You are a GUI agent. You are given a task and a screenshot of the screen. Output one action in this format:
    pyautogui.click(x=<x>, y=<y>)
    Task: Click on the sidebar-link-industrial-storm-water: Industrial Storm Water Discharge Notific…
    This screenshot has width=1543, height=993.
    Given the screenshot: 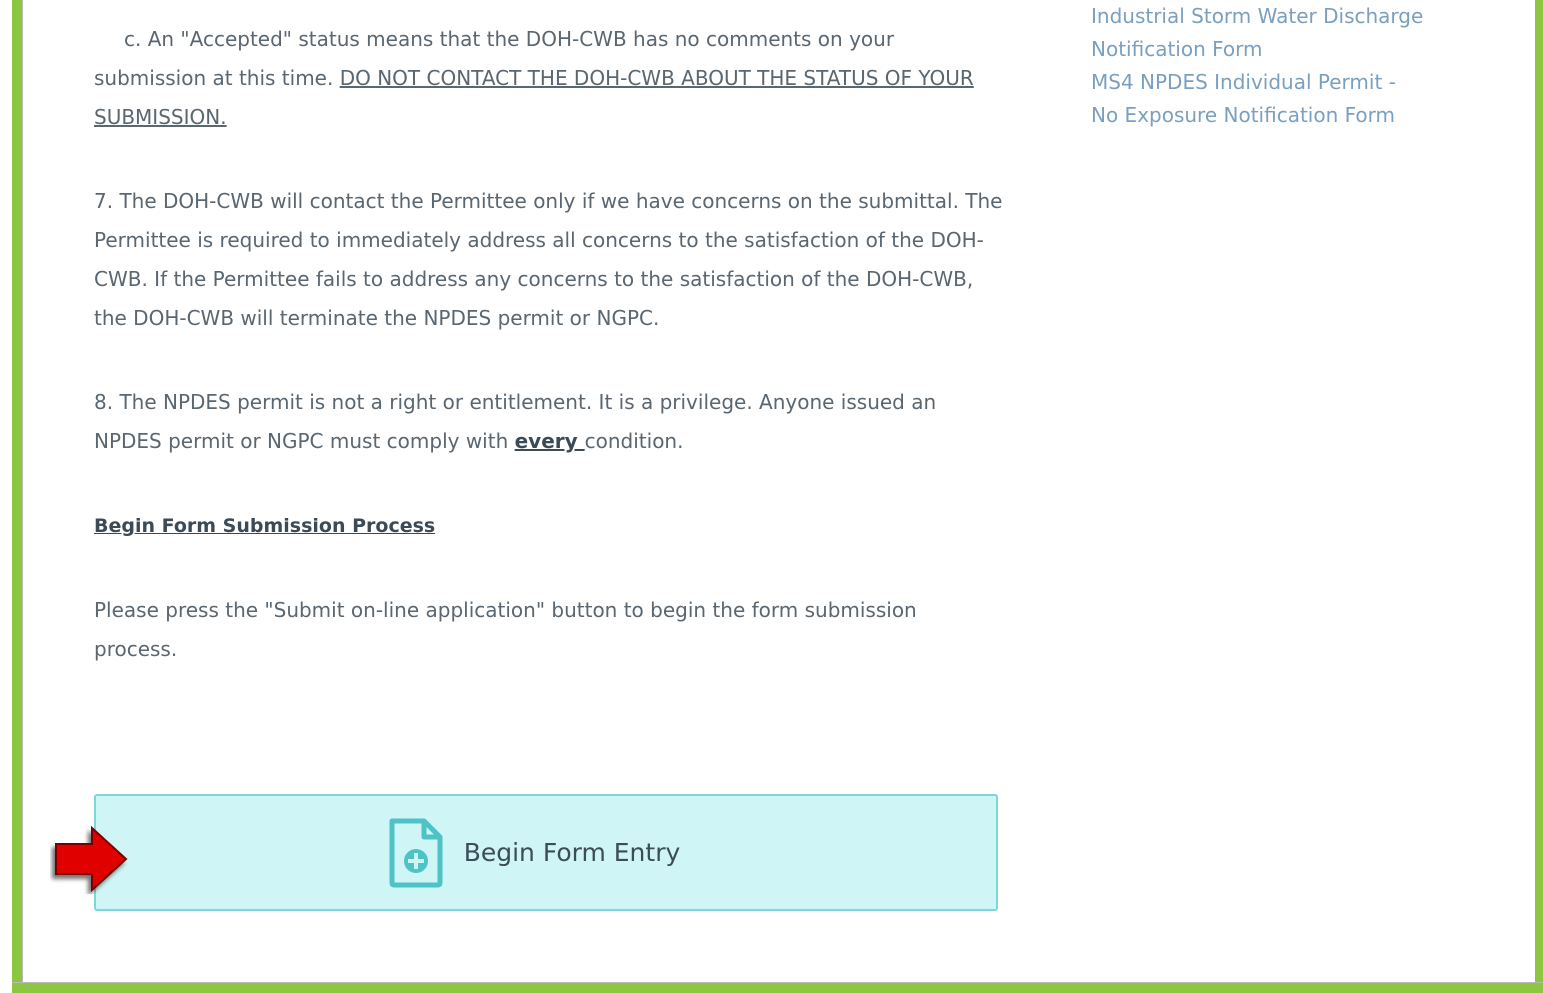 What is the action you would take?
    pyautogui.click(x=1271, y=33)
    